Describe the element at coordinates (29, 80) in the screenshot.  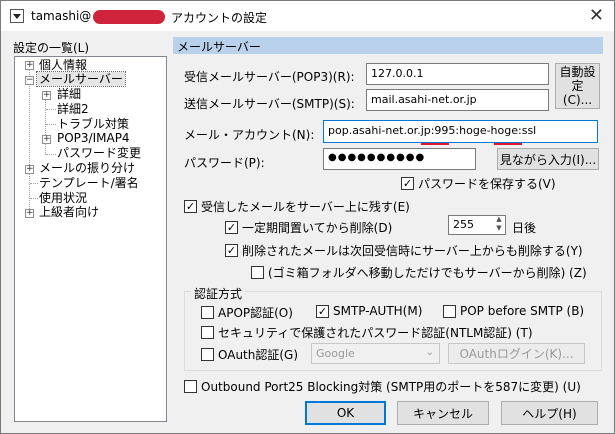
I see `collapse-minus-icon: −` at that location.